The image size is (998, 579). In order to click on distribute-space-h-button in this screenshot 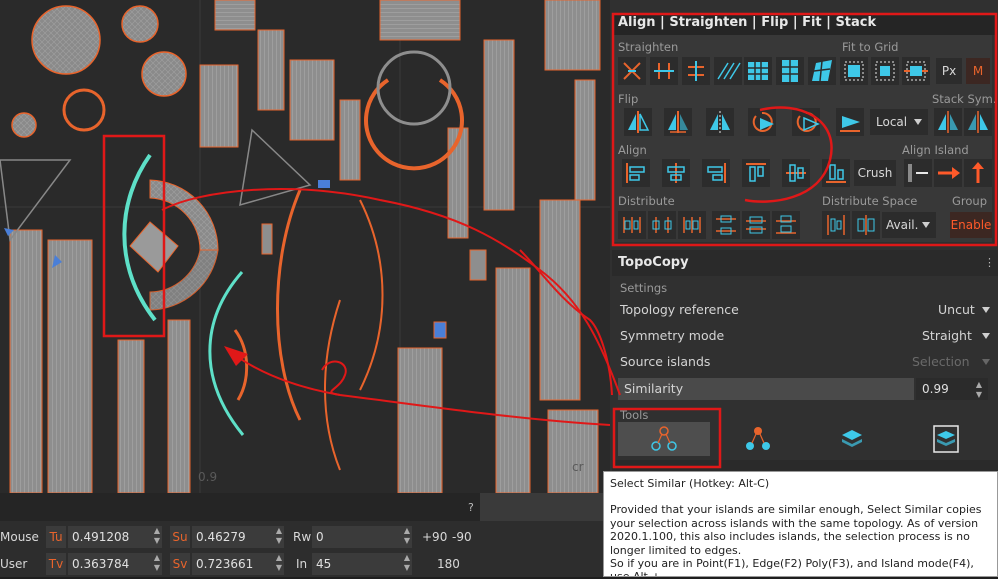, I will do `click(836, 225)`.